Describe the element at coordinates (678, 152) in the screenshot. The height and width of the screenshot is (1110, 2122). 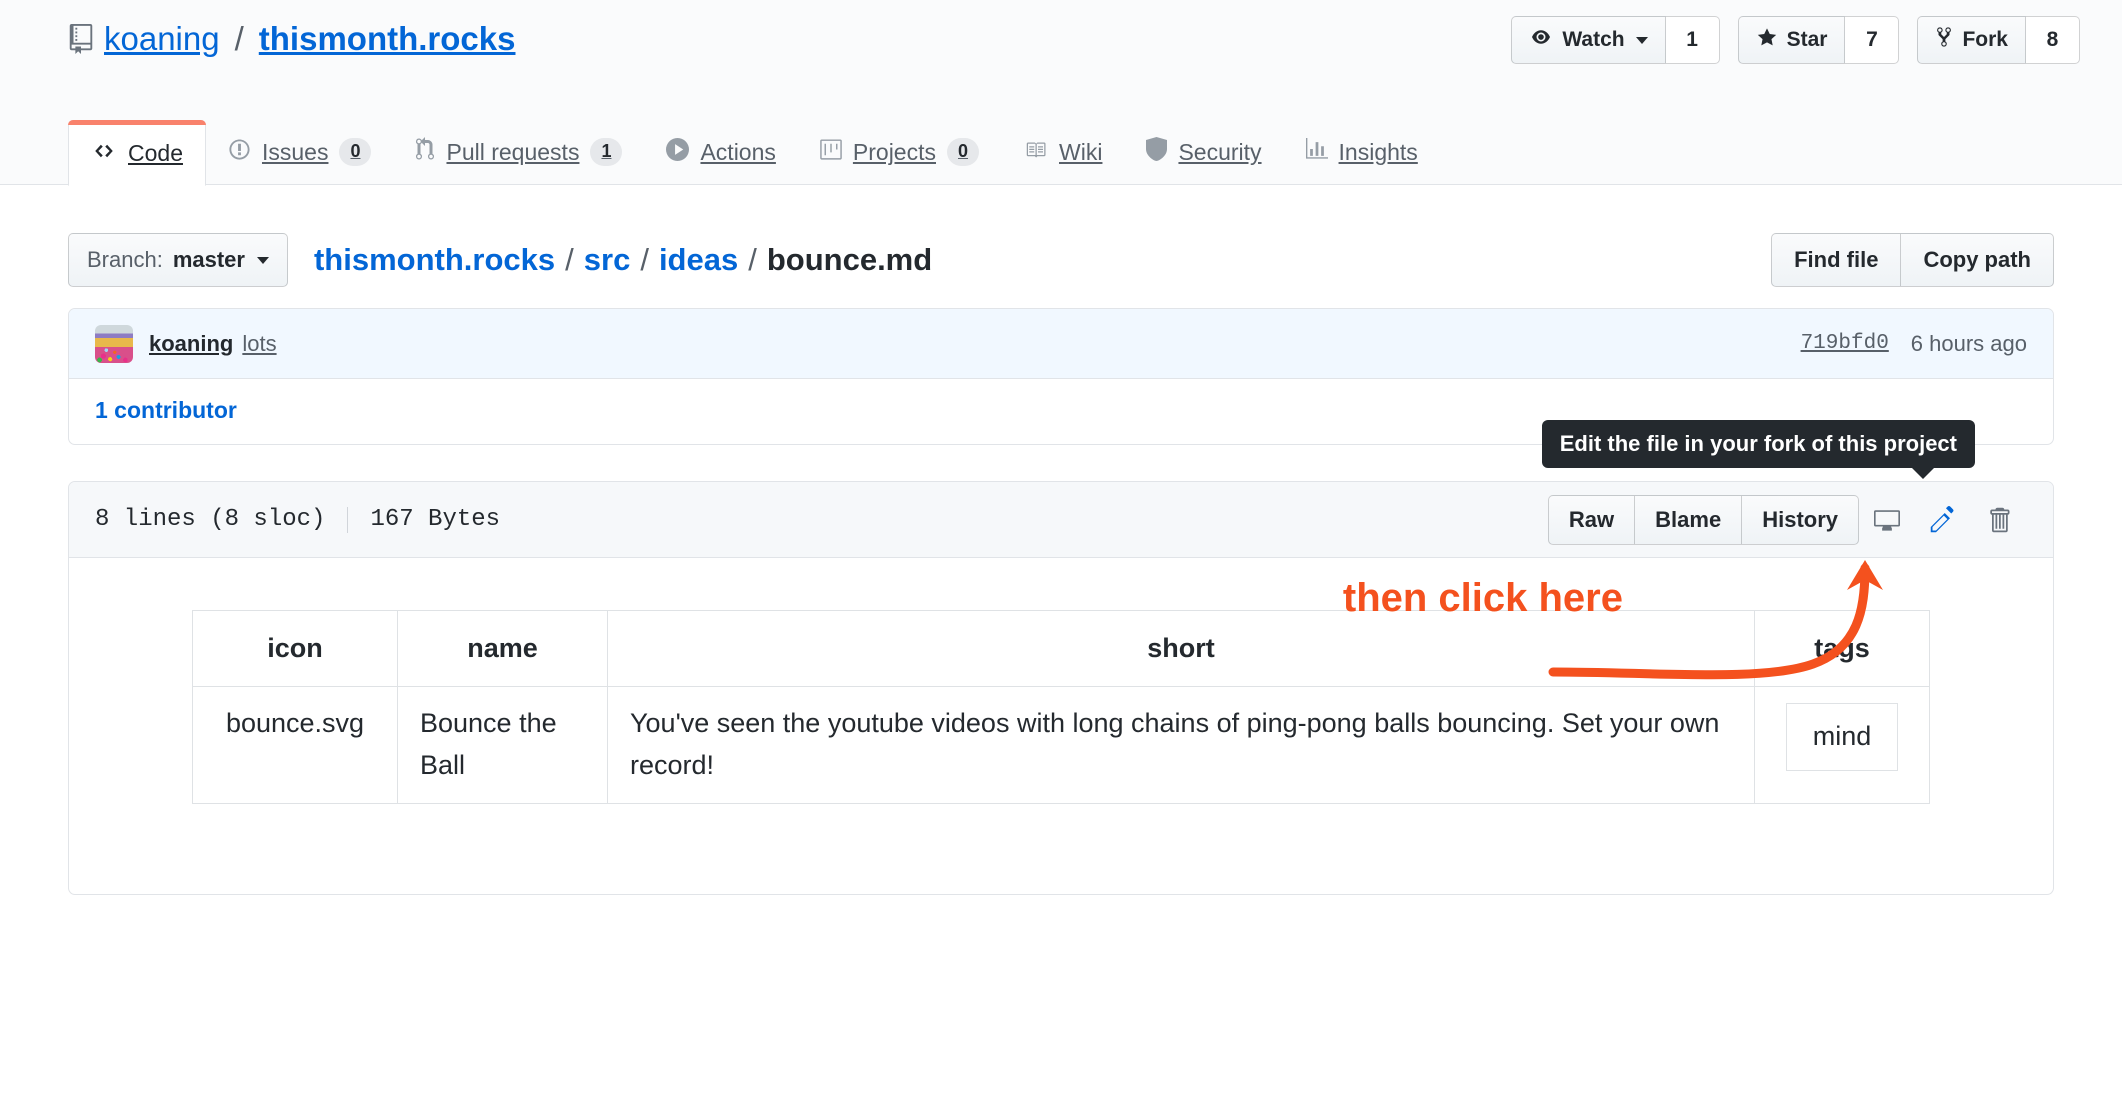
I see `play-icon` at that location.